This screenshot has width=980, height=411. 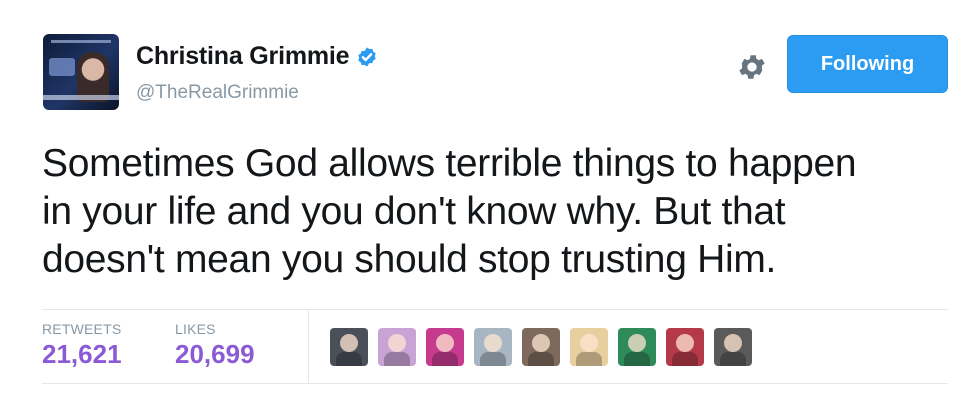 What do you see at coordinates (495, 309) in the screenshot?
I see `stats-divider-top` at bounding box center [495, 309].